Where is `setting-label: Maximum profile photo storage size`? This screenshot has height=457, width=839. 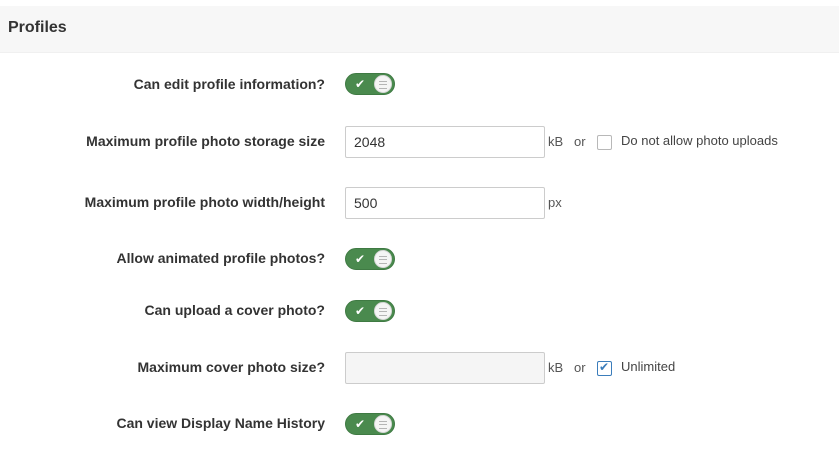 setting-label: Maximum profile photo storage size is located at coordinates (205, 141).